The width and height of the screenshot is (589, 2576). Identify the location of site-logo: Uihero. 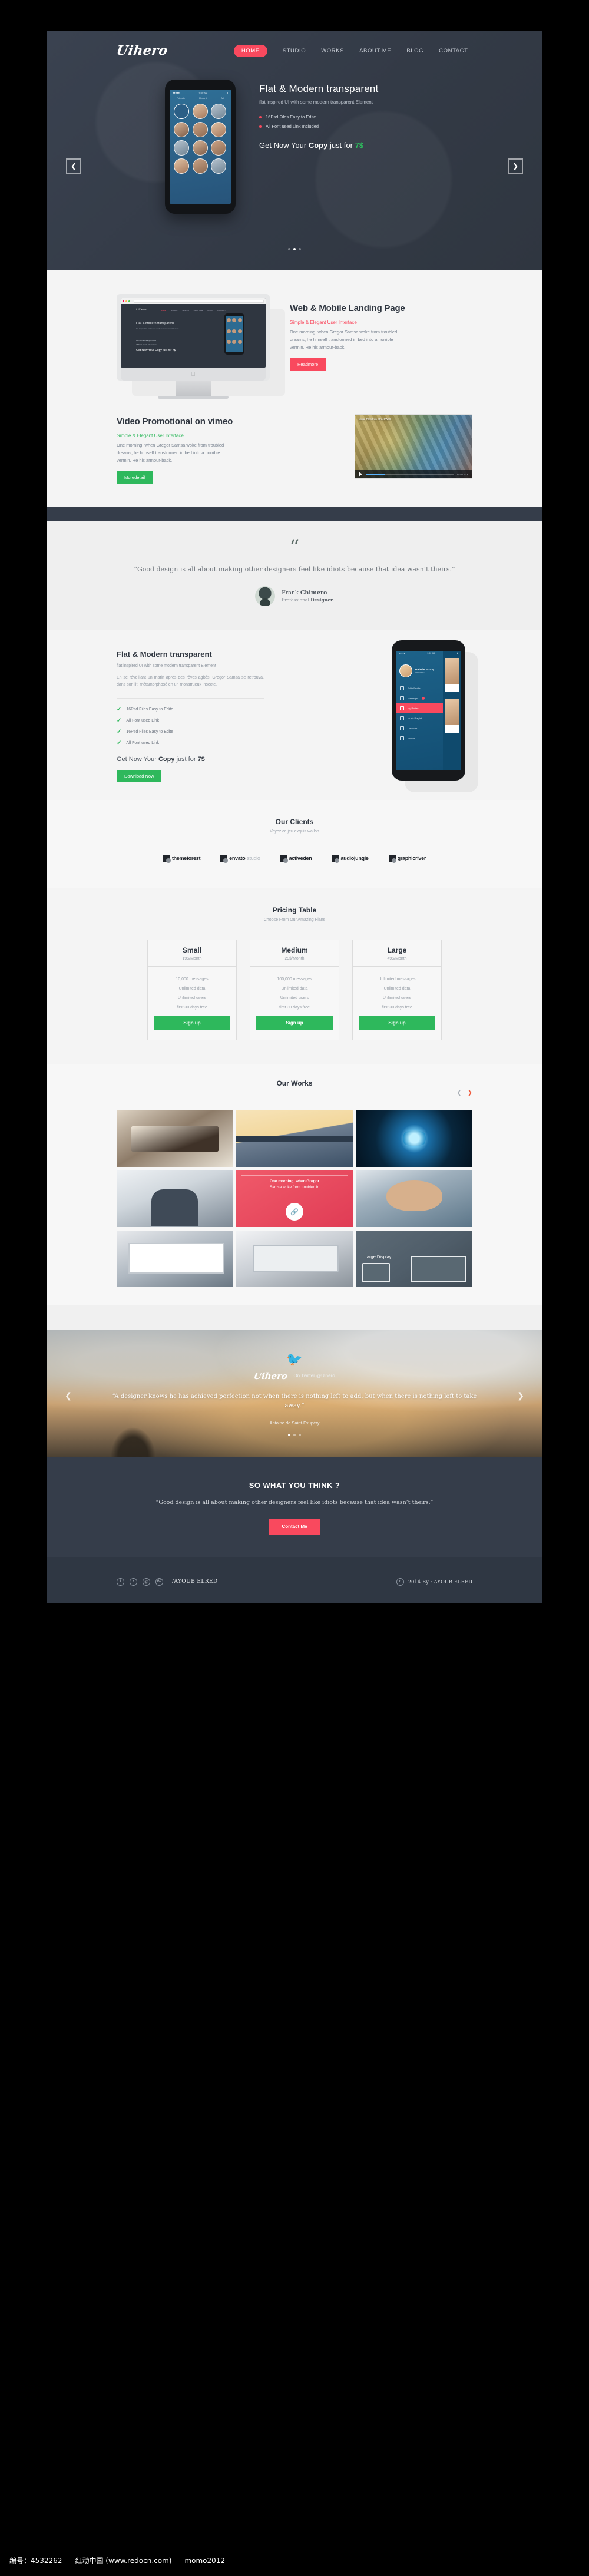
(141, 50).